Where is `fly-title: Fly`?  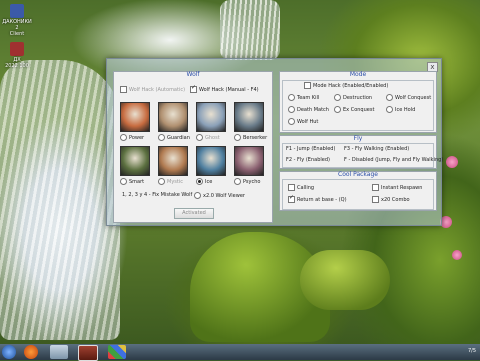
fly-title: Fly is located at coordinates (358, 138).